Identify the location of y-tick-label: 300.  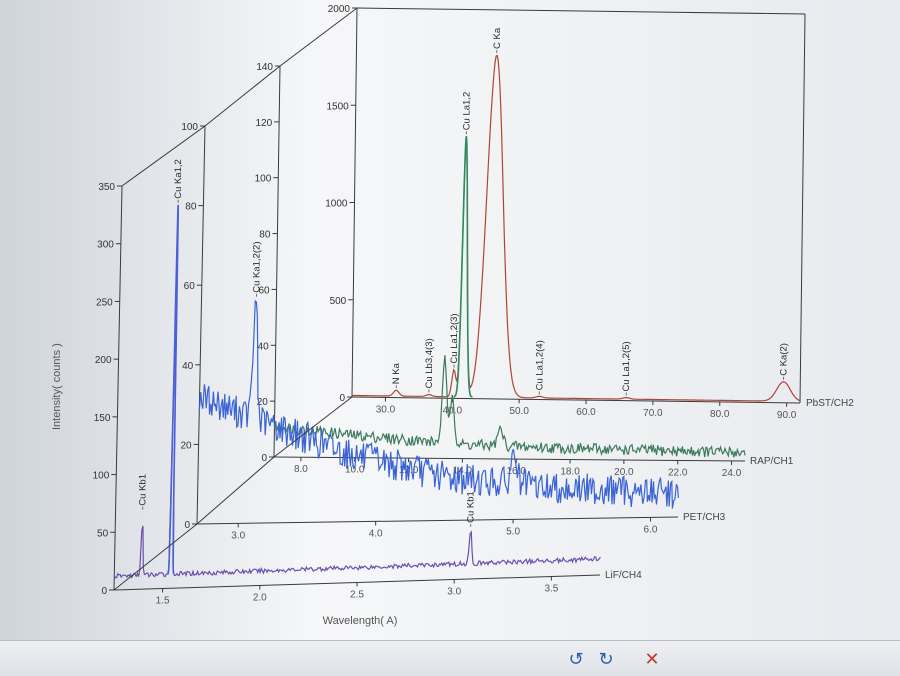
(105, 245).